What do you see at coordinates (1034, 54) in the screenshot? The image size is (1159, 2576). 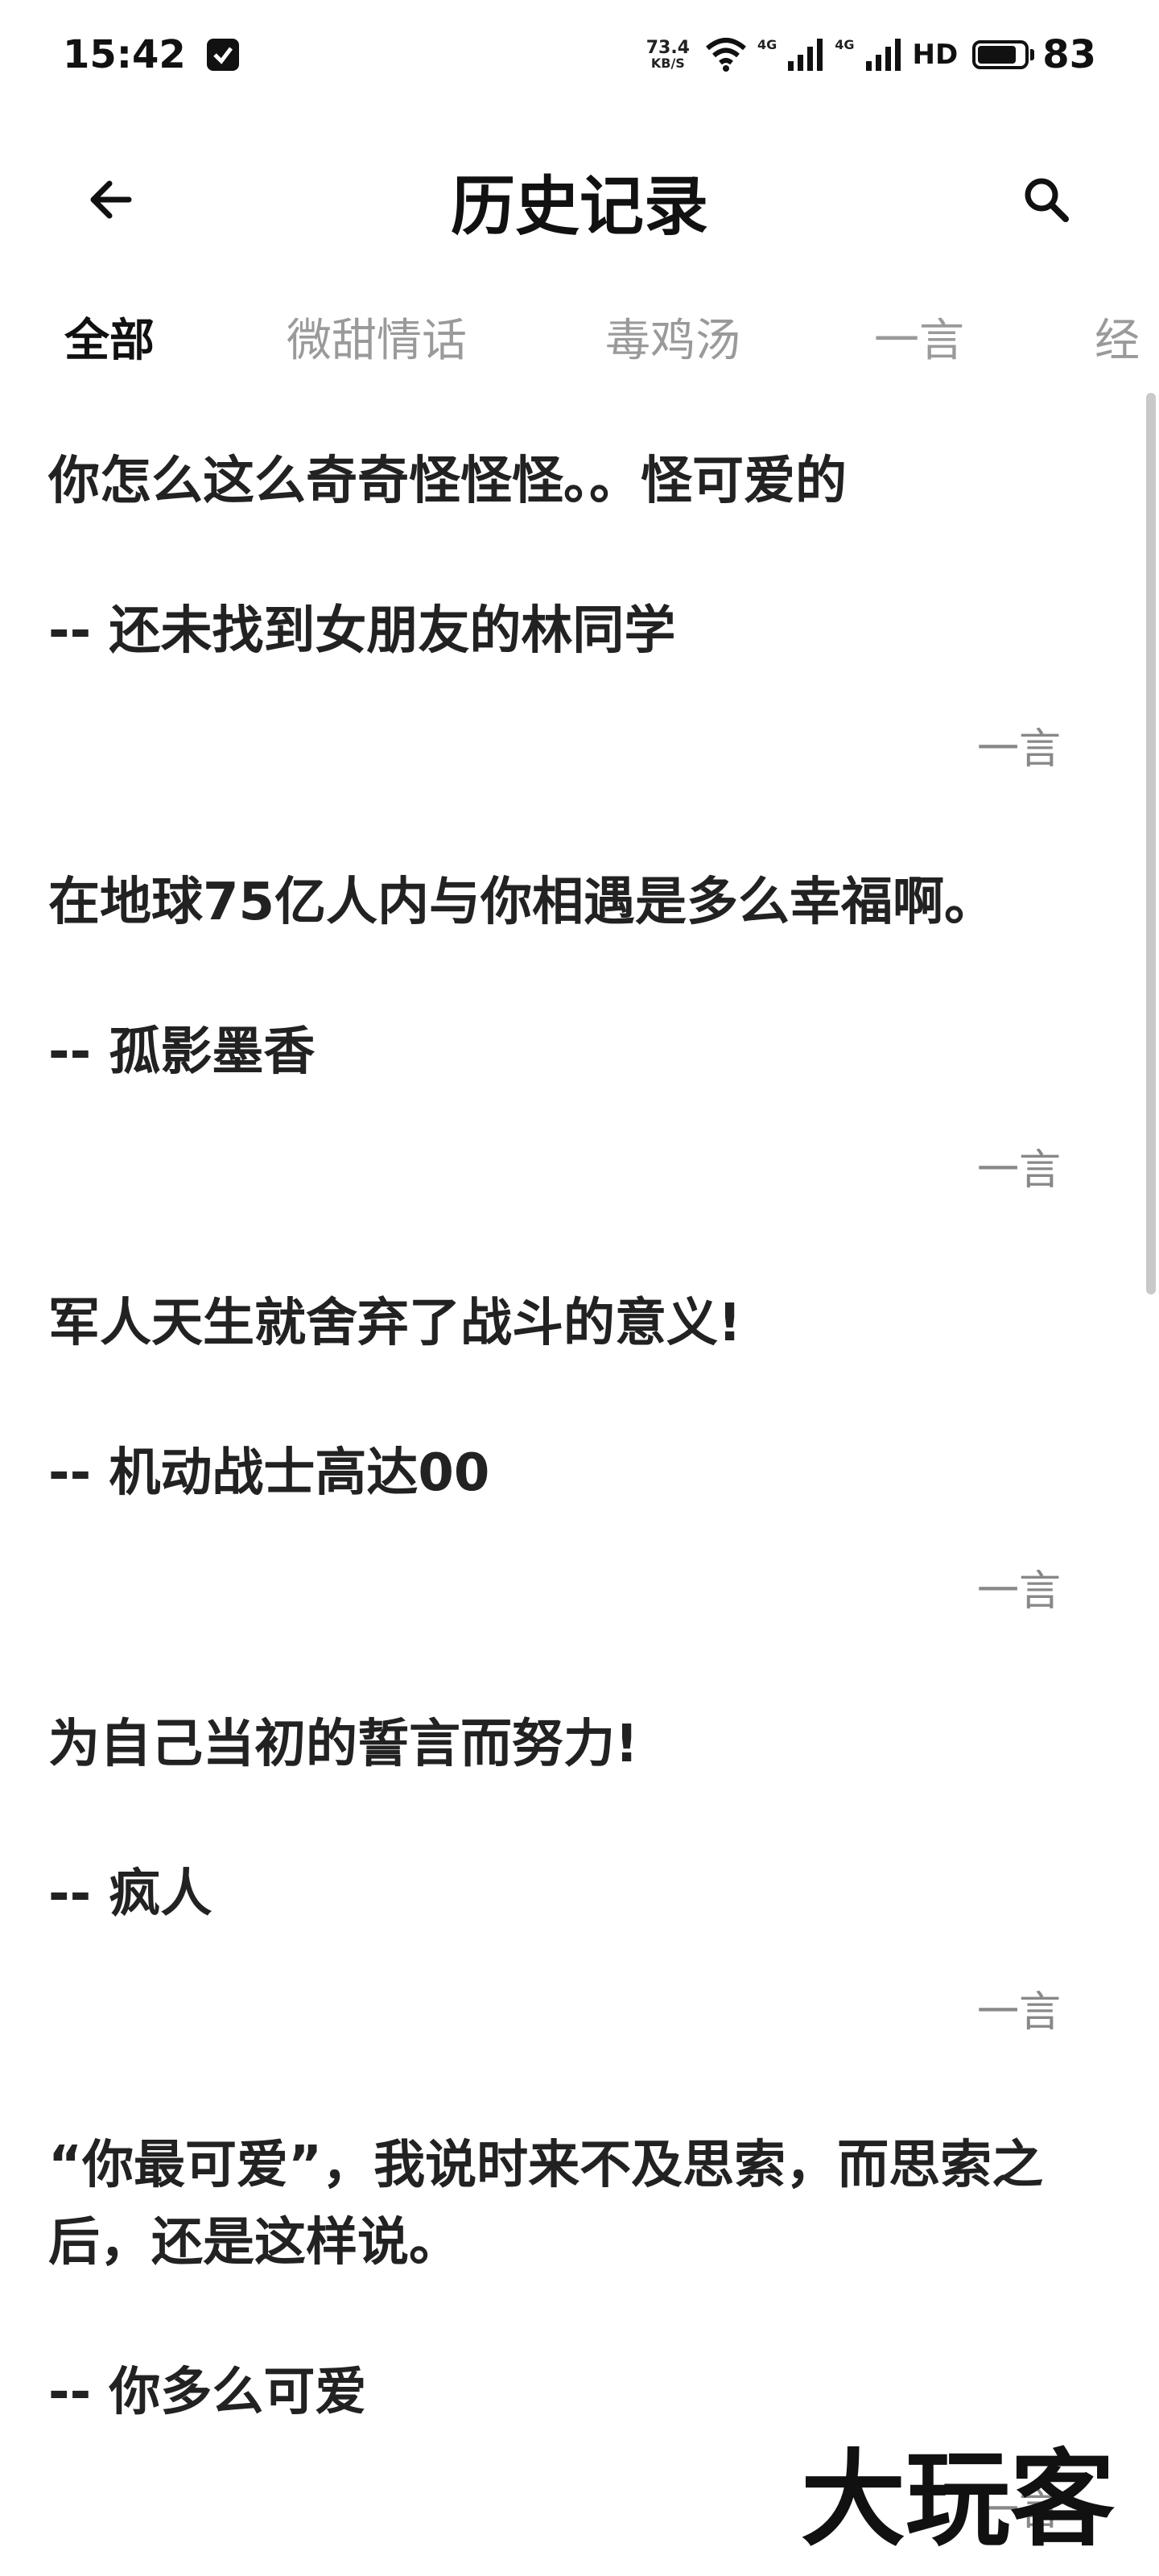 I see `battery: 83` at bounding box center [1034, 54].